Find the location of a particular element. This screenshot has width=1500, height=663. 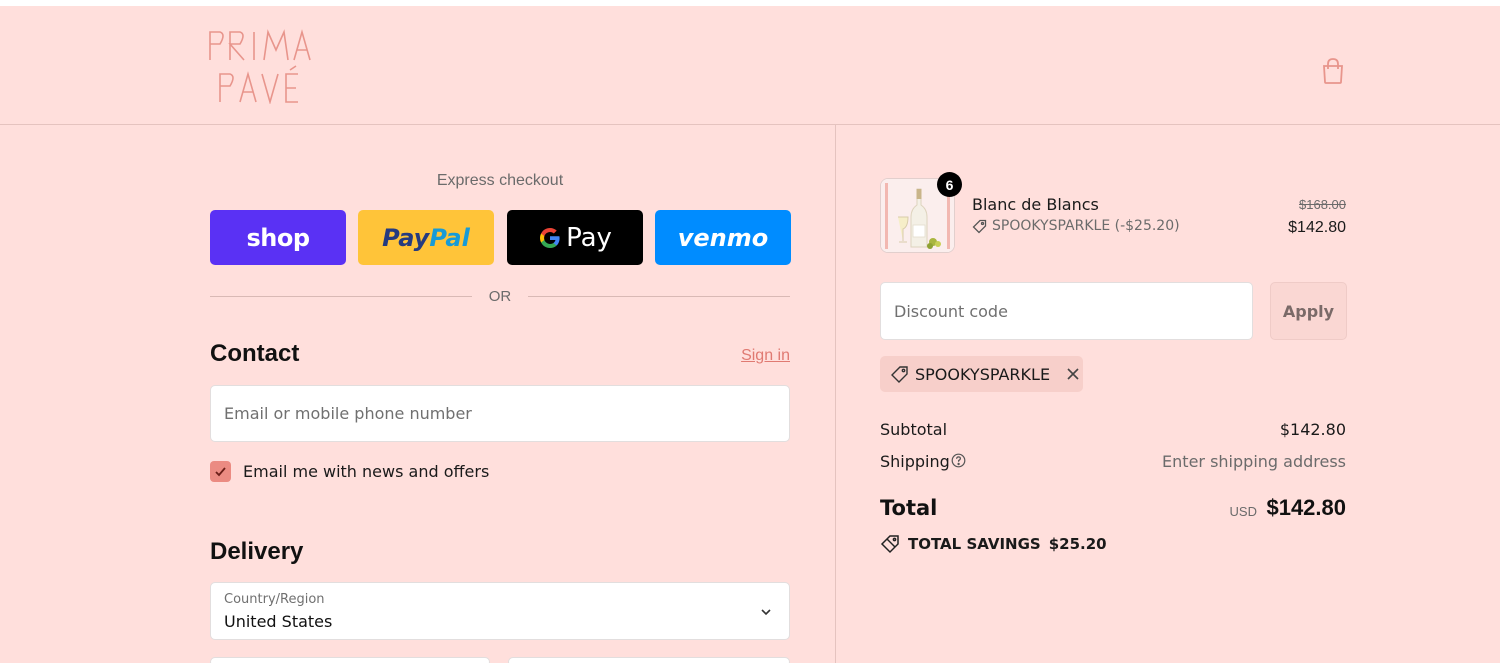

price-discounted: $142.80 is located at coordinates (1317, 227).